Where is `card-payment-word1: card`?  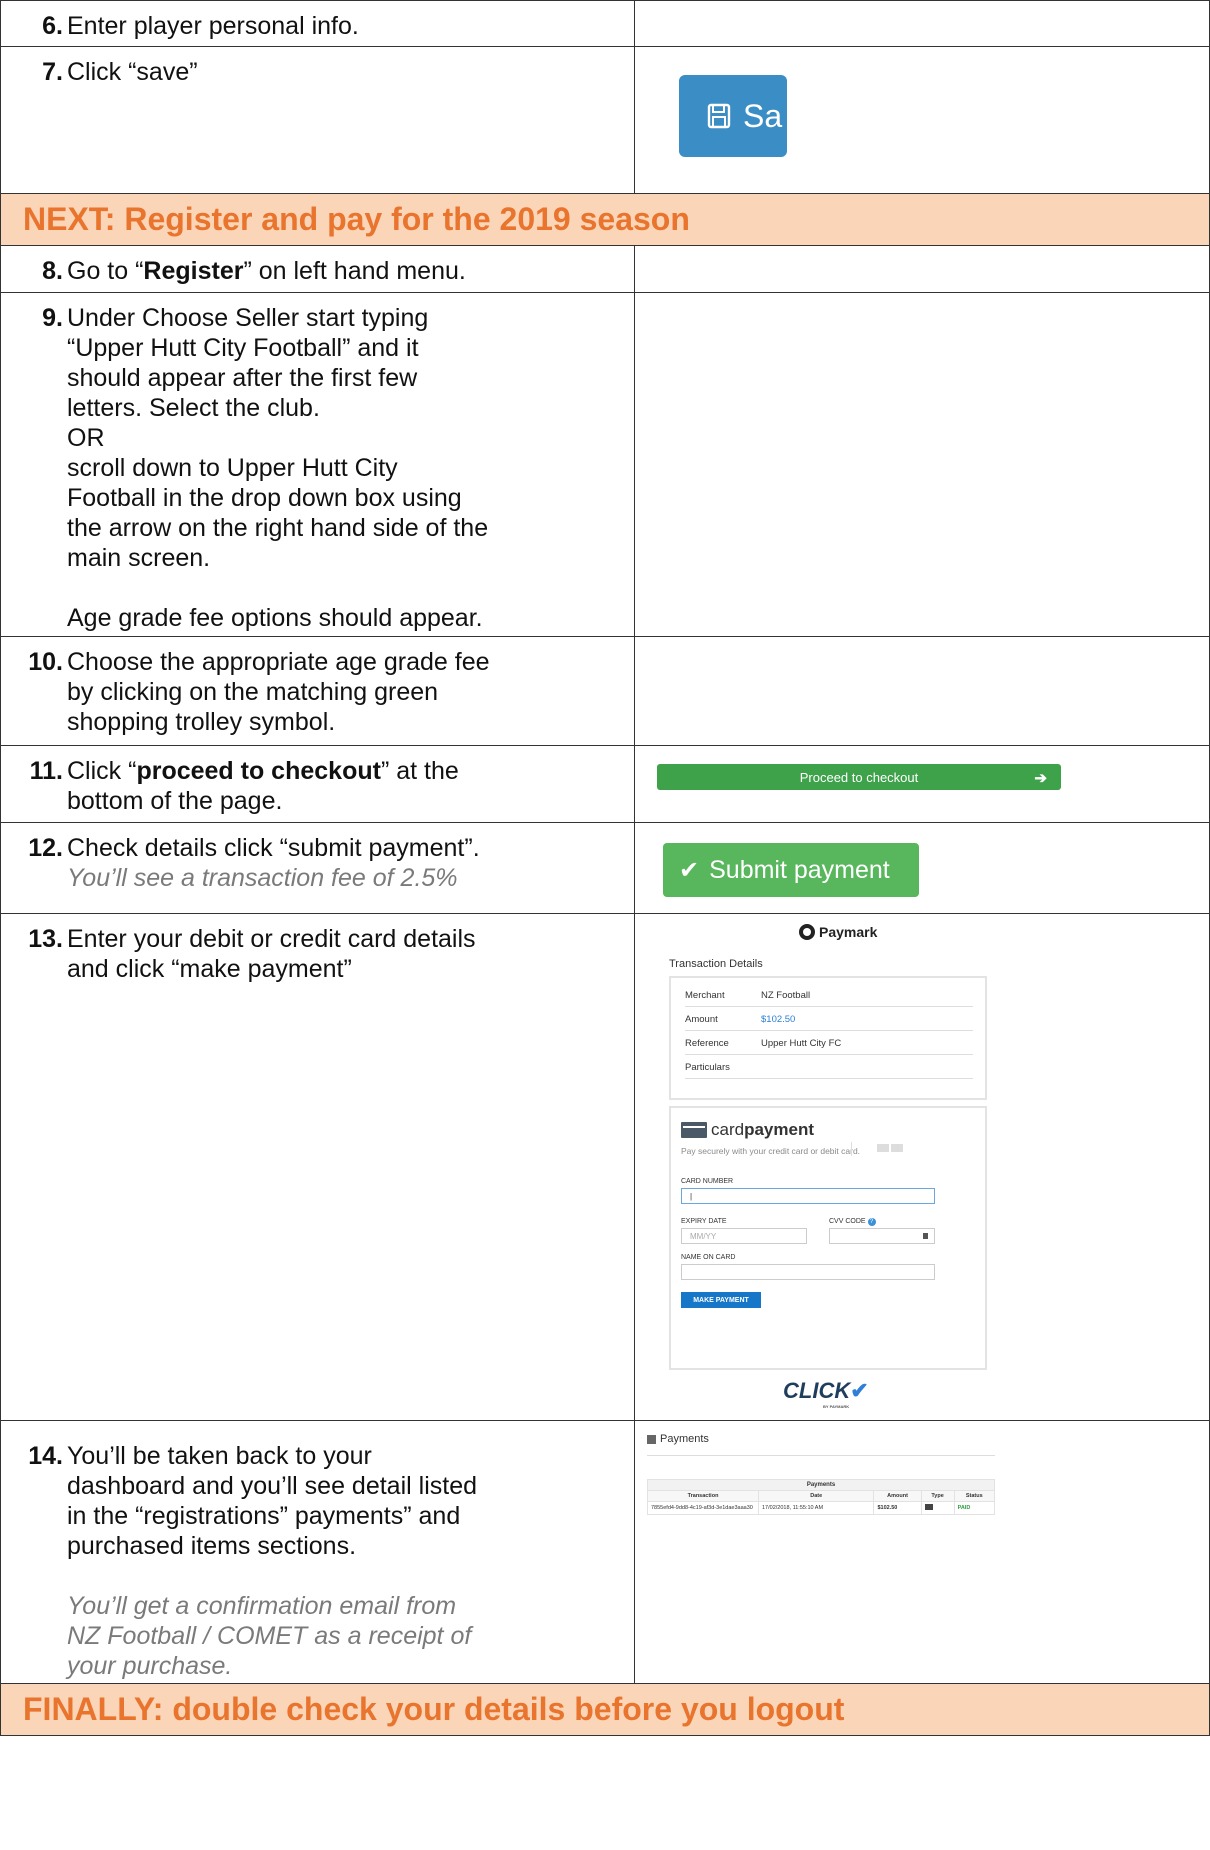
card-payment-word1: card is located at coordinates (728, 1129).